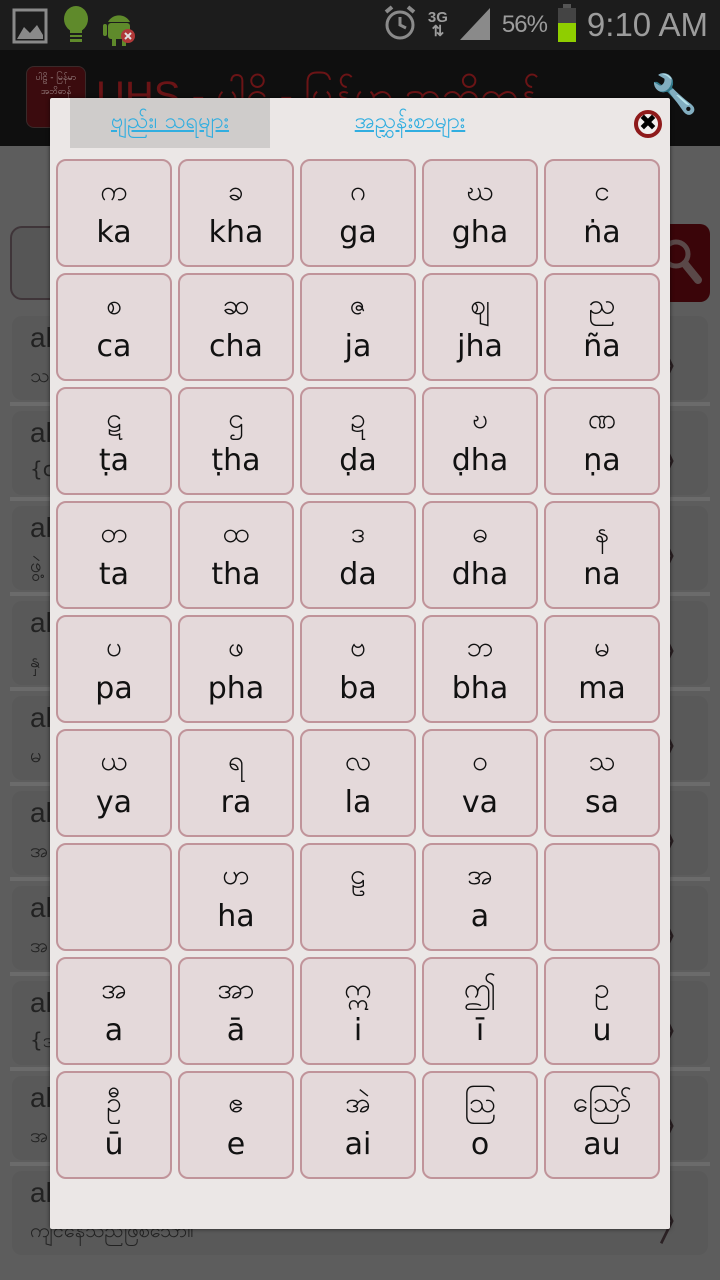  Describe the element at coordinates (236, 916) in the screenshot. I see `romanization: ha` at that location.